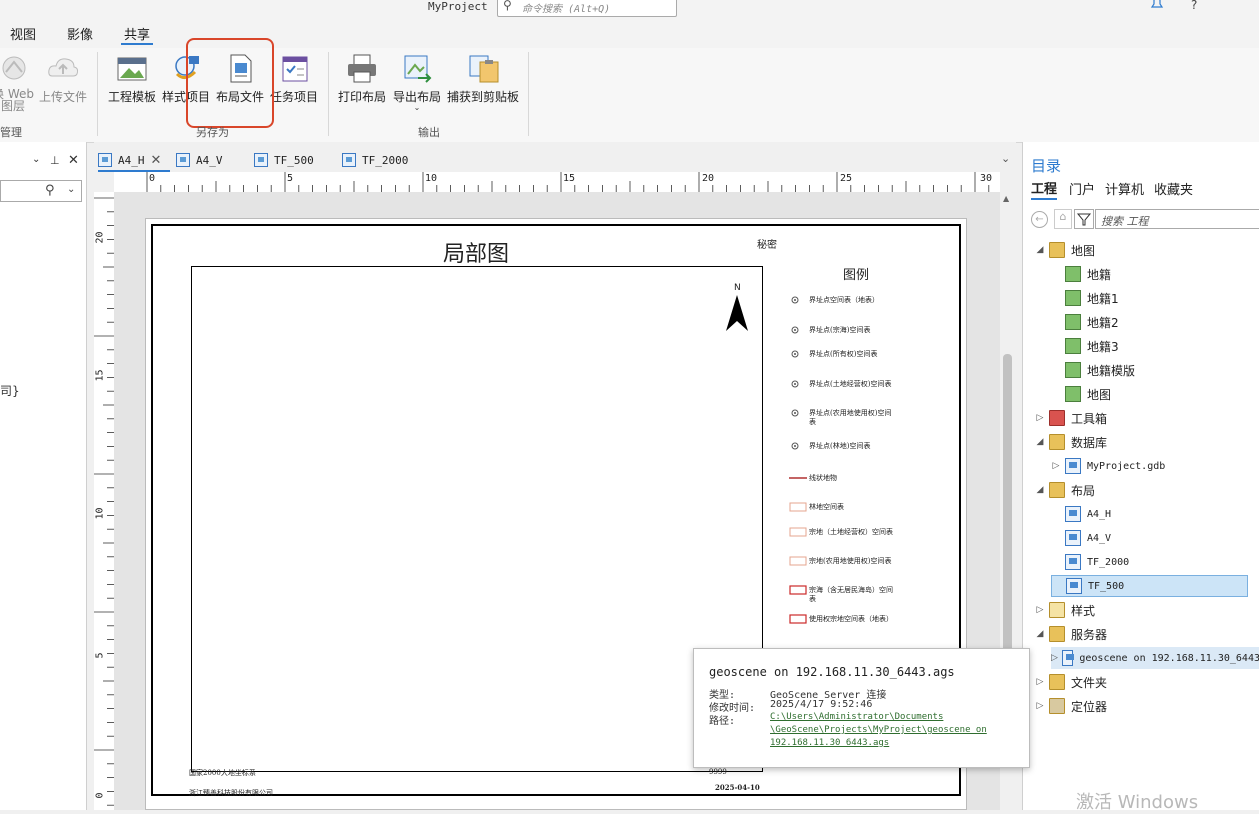 The width and height of the screenshot is (1259, 814). I want to click on ruler-label: 0, so click(152, 178).